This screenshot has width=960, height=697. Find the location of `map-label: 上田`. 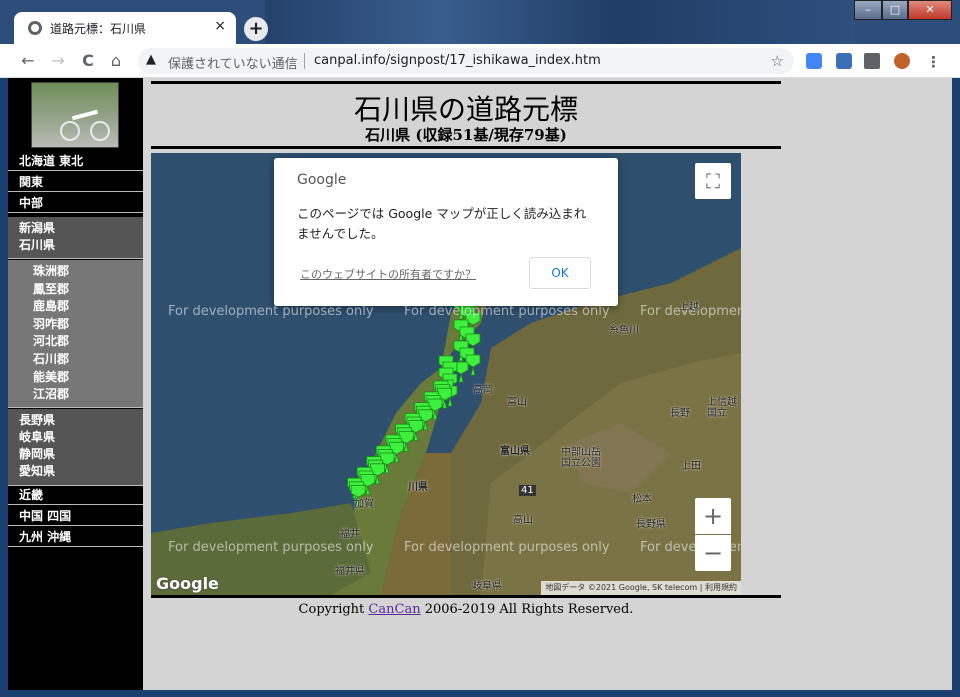

map-label: 上田 is located at coordinates (691, 466).